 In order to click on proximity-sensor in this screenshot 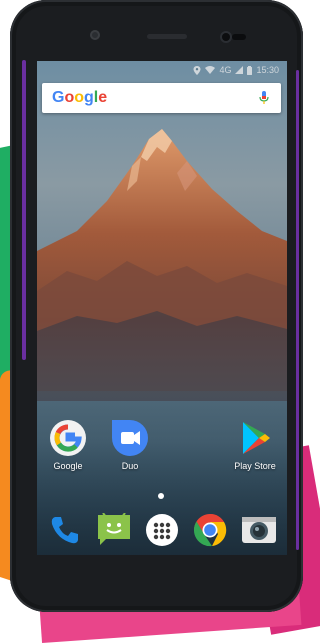, I will do `click(239, 37)`.